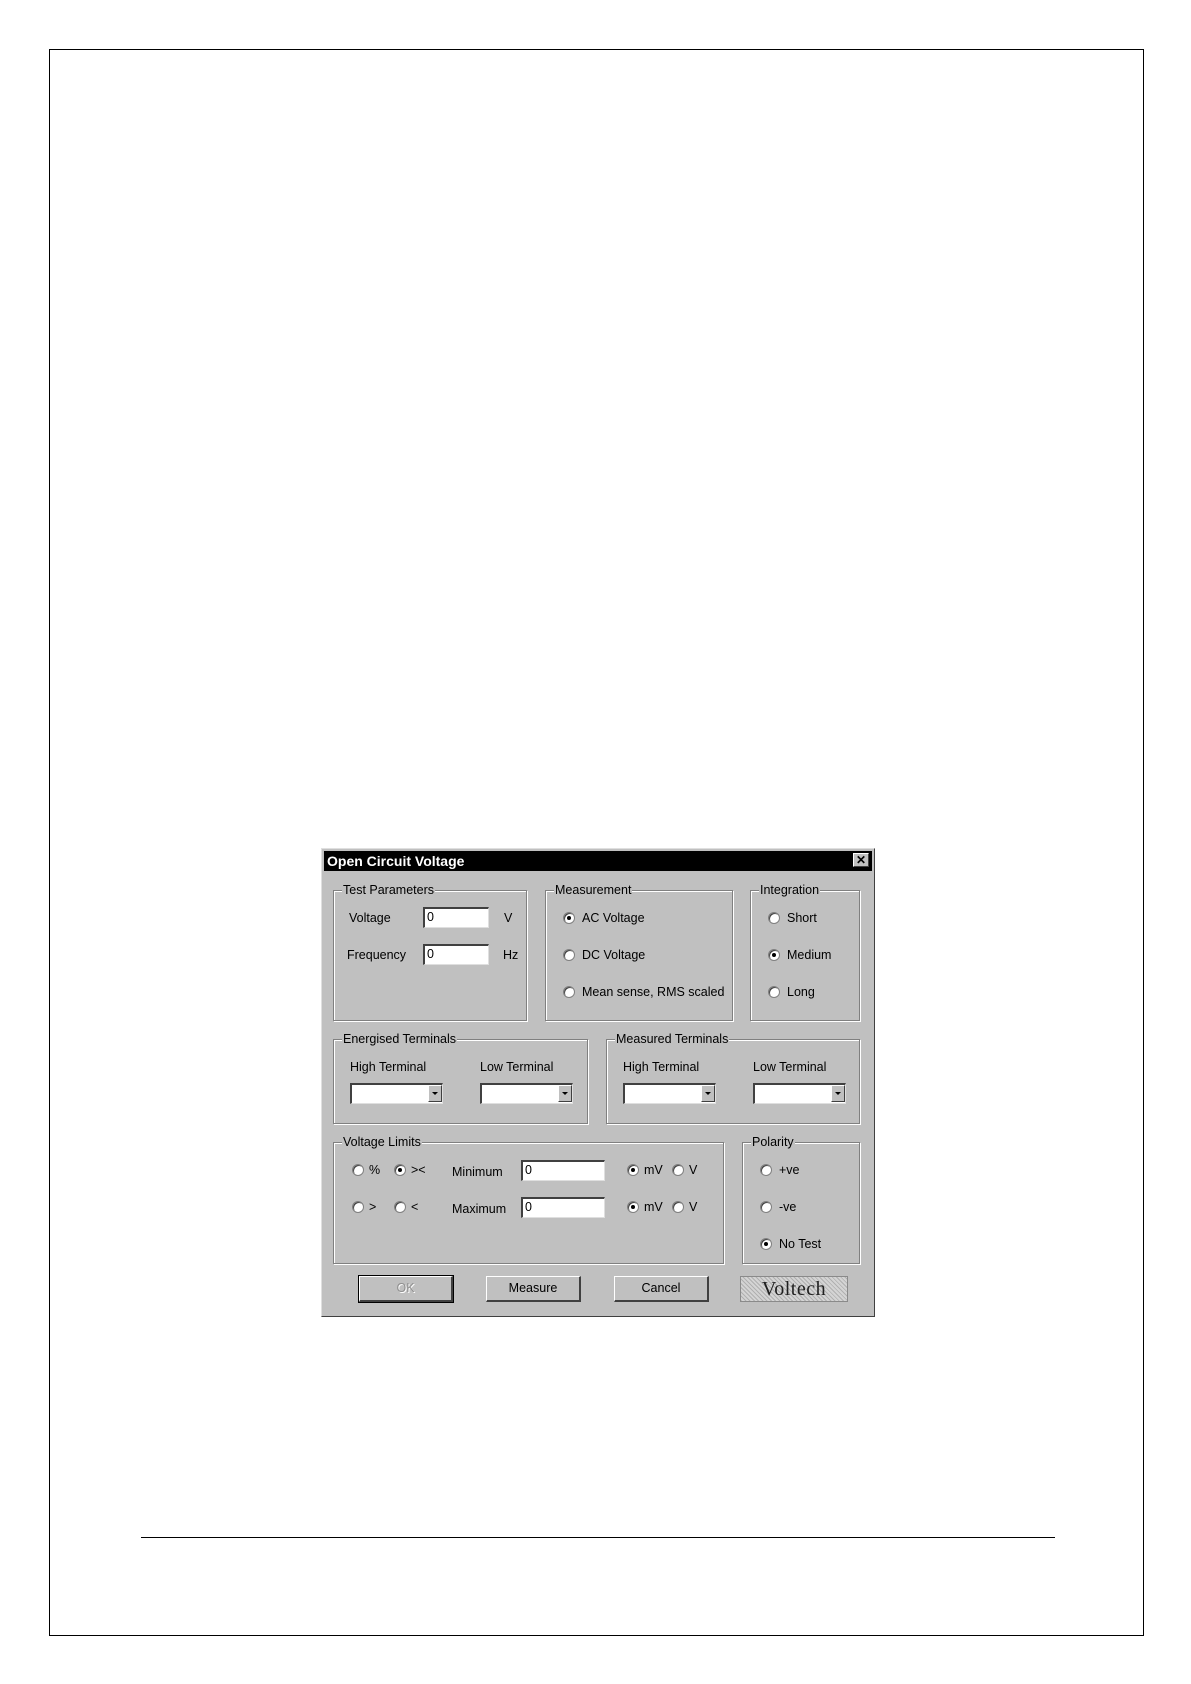  I want to click on frequency-label: Frequency, so click(377, 955).